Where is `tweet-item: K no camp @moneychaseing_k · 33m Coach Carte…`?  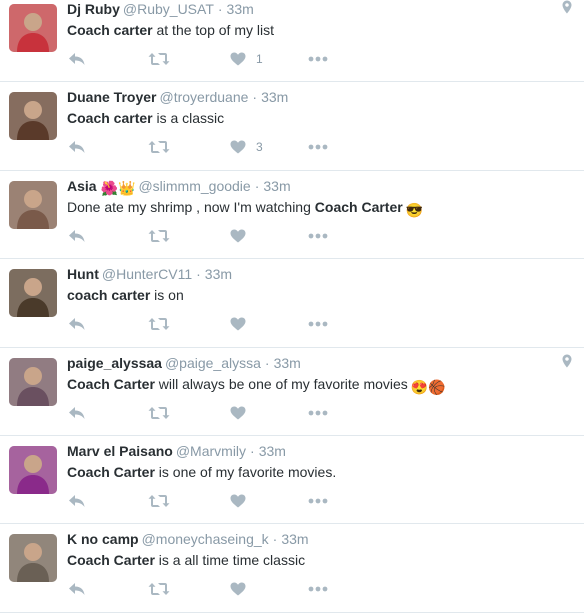 tweet-item: K no camp @moneychaseing_k · 33m Coach Carte… is located at coordinates (292, 568).